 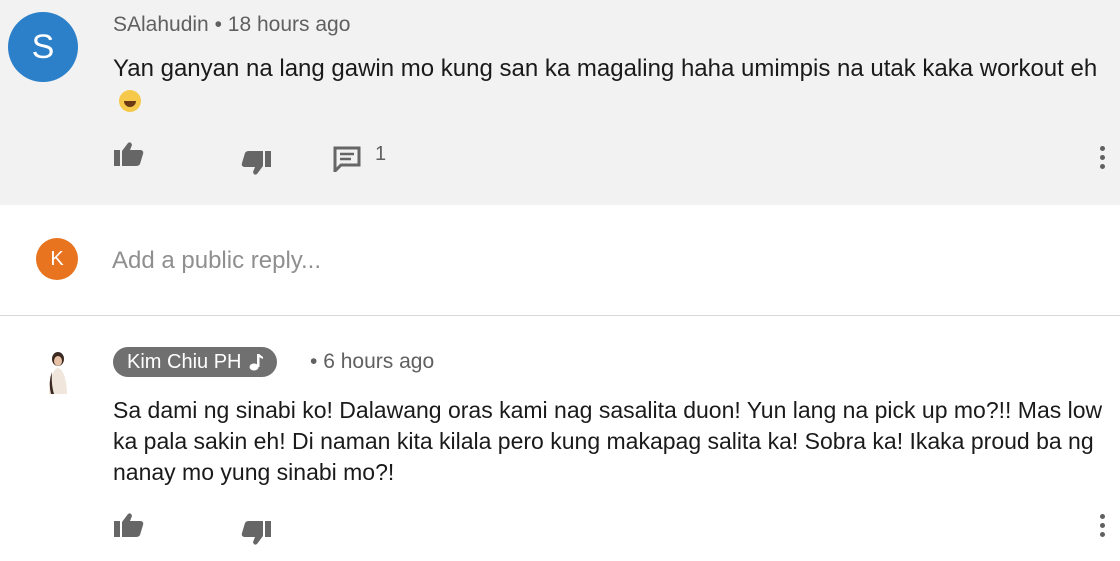 What do you see at coordinates (184, 362) in the screenshot?
I see `reply-author: Kim Chiu PH` at bounding box center [184, 362].